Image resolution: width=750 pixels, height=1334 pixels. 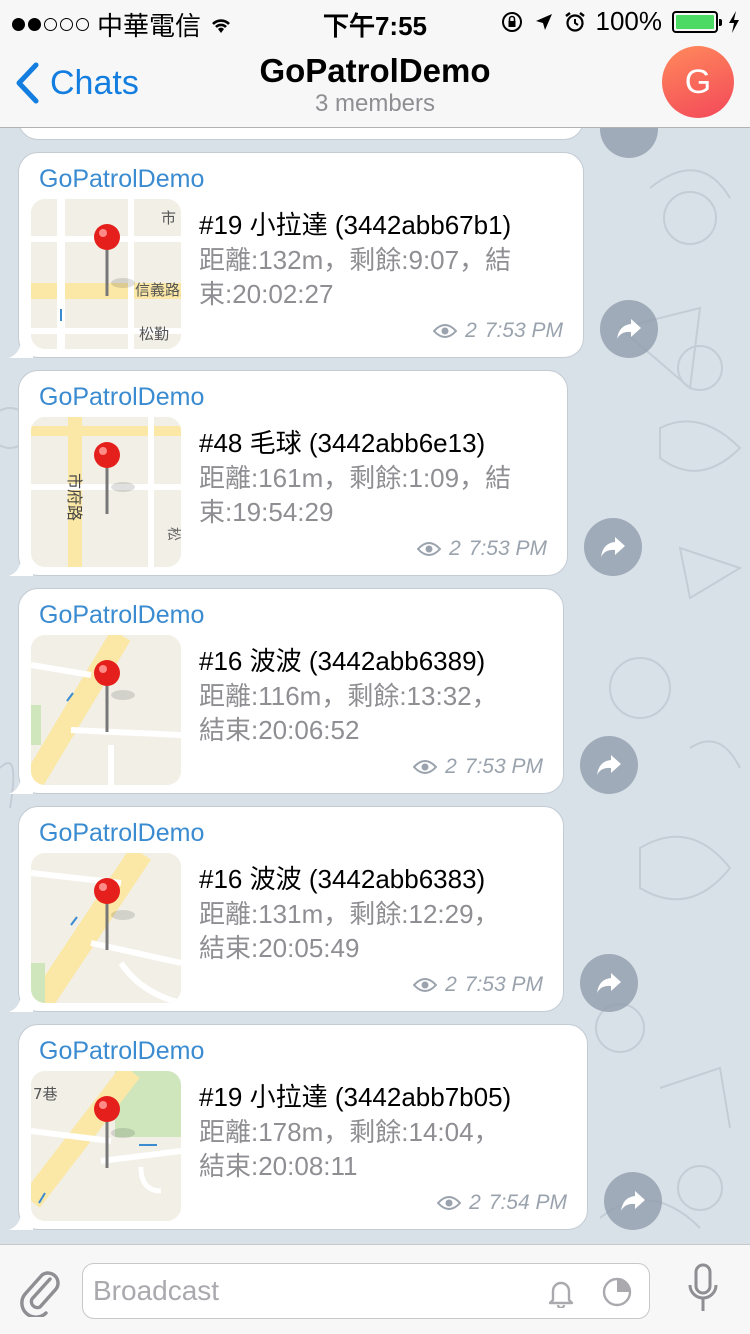 What do you see at coordinates (158, 290) in the screenshot?
I see `map-street-label: 信義路五` at bounding box center [158, 290].